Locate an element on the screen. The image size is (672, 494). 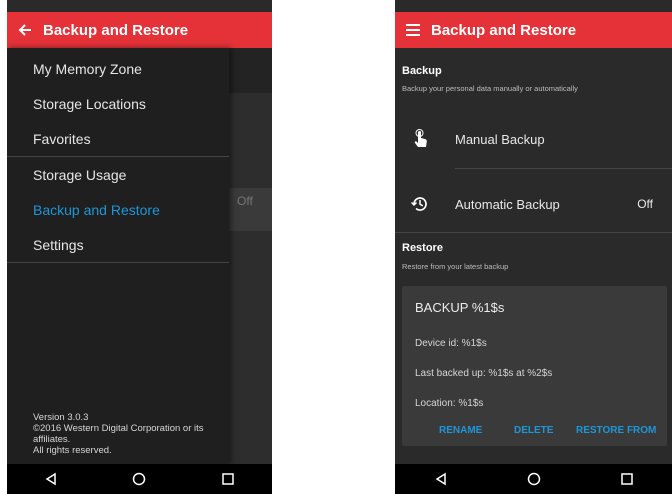
rights-text: All rights reserved. is located at coordinates (72, 450).